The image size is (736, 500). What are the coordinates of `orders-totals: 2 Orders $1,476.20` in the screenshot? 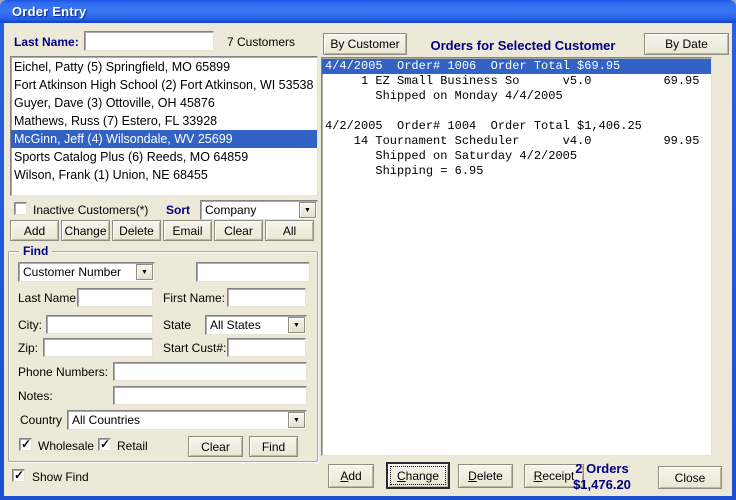 It's located at (602, 477).